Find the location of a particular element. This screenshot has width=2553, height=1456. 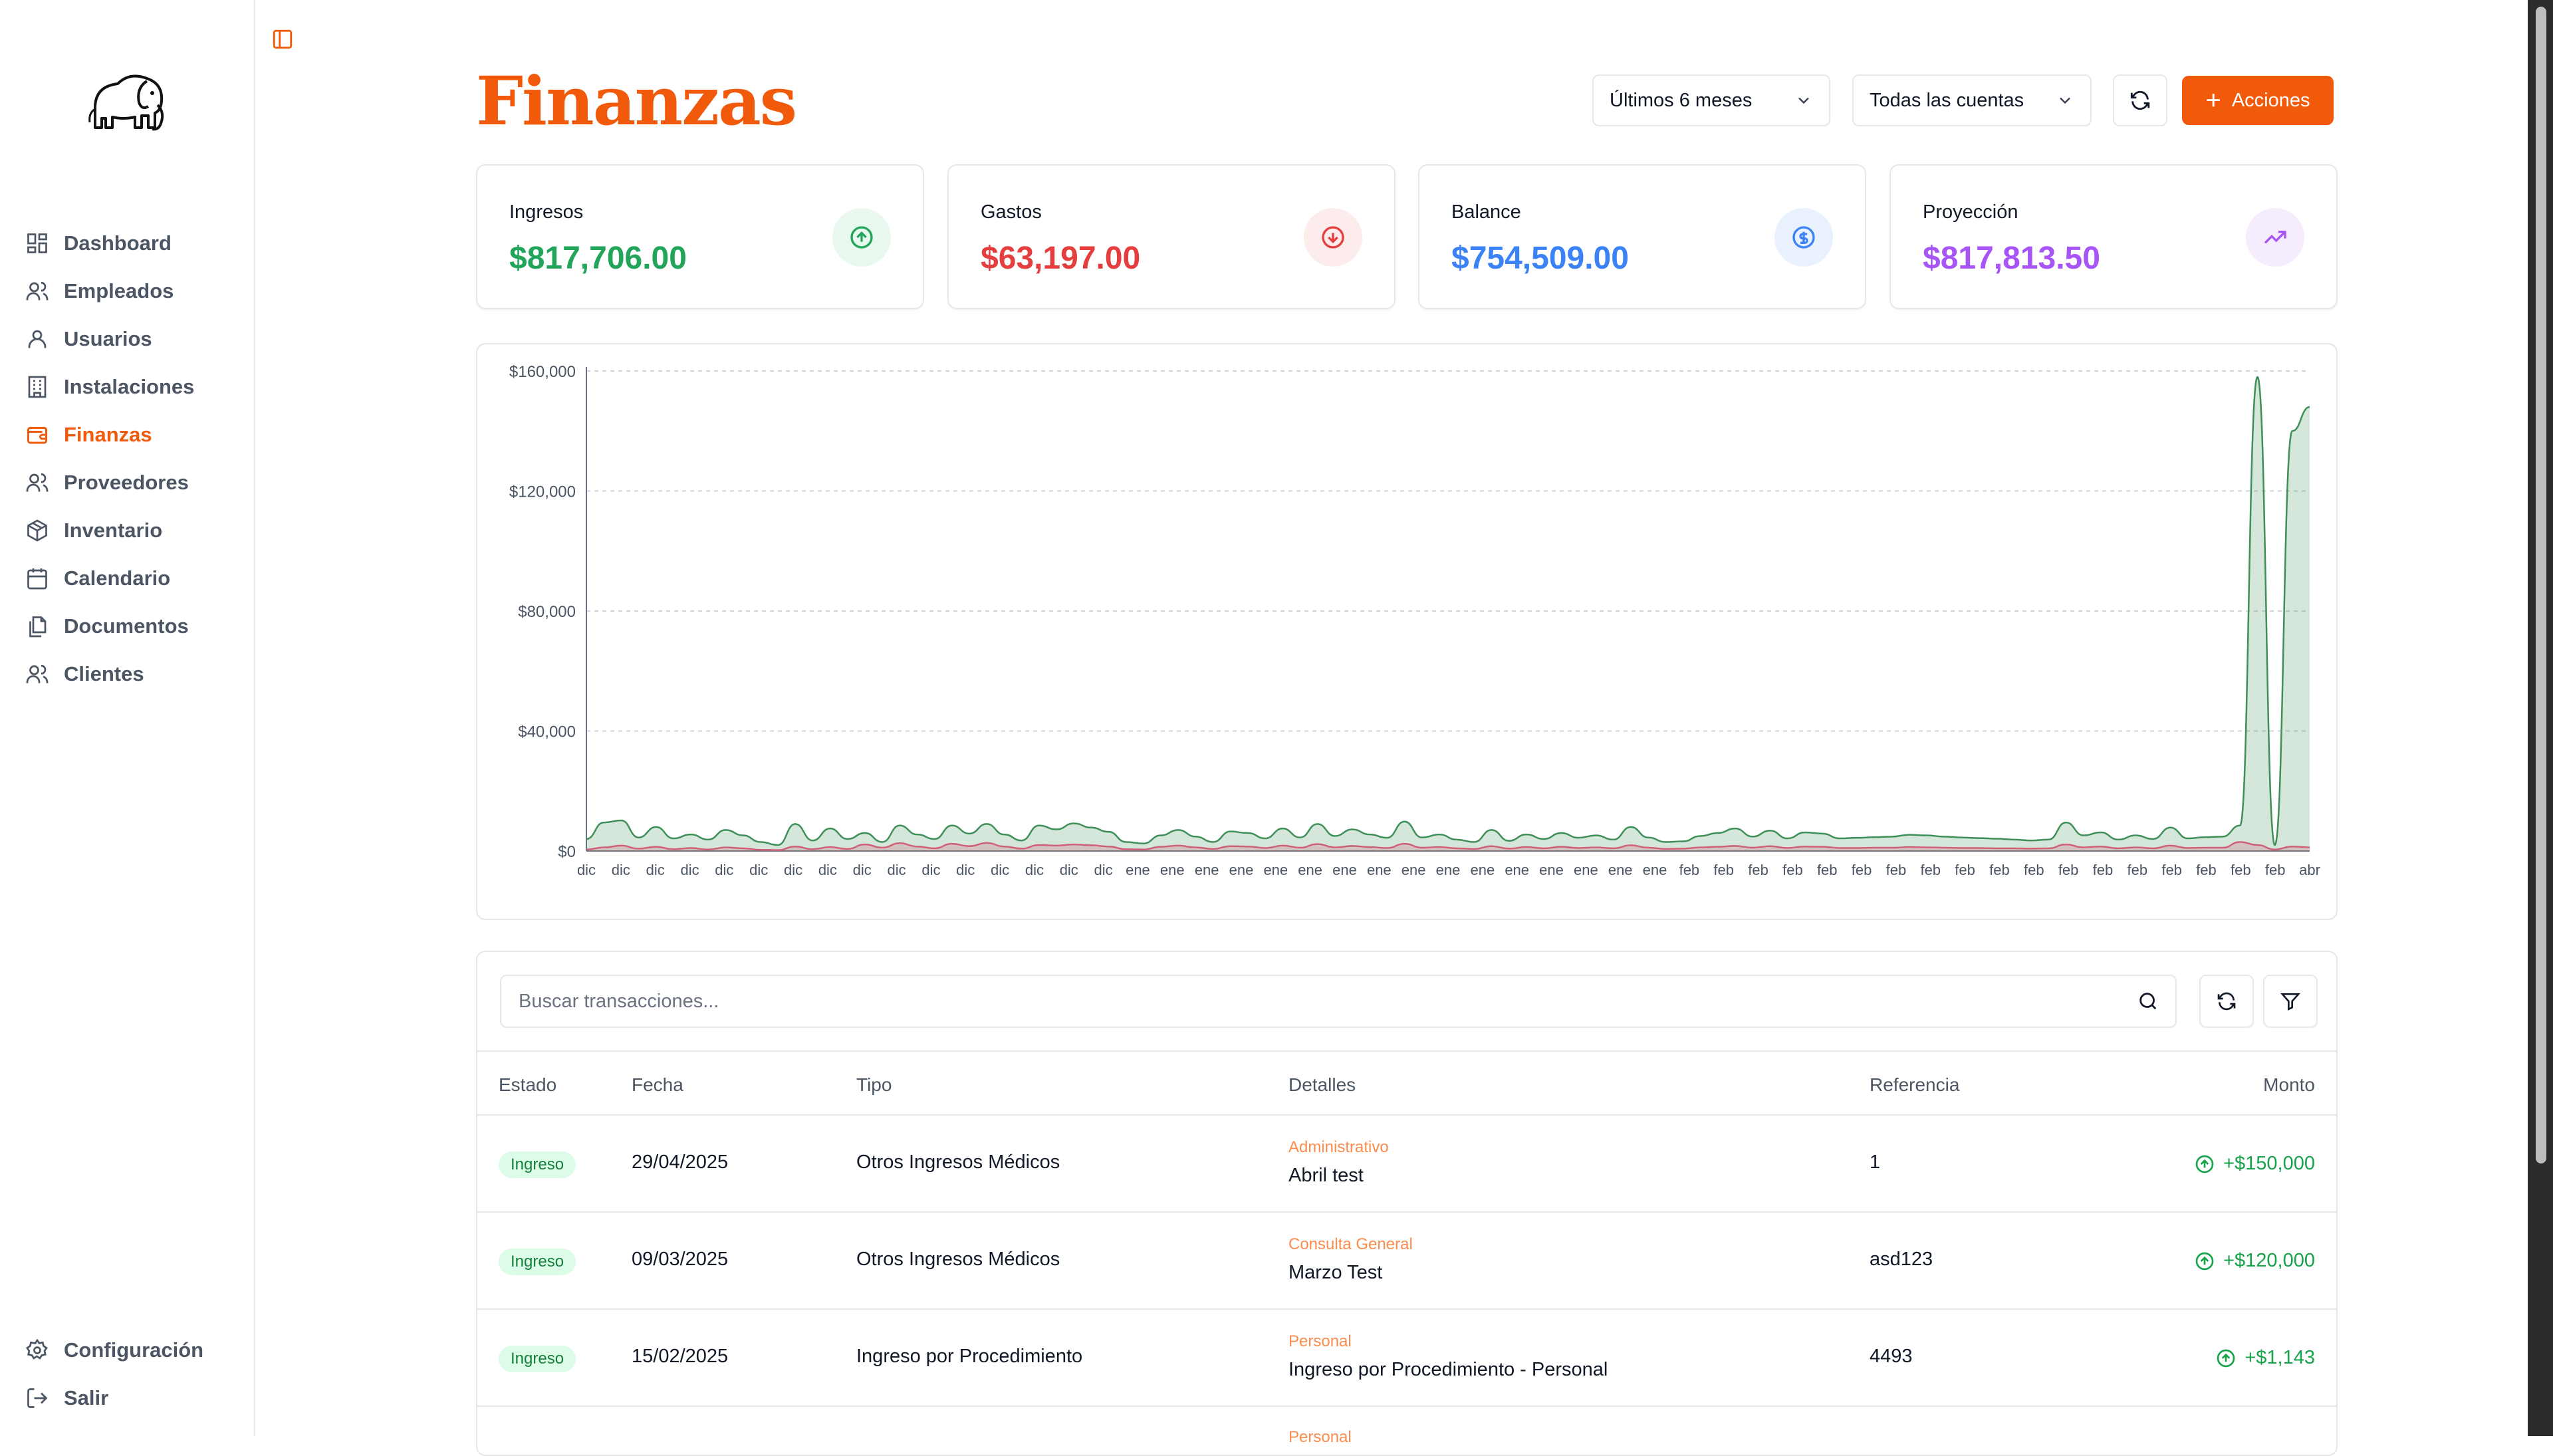

period-select: Últimos 6 meses is located at coordinates (1711, 100).